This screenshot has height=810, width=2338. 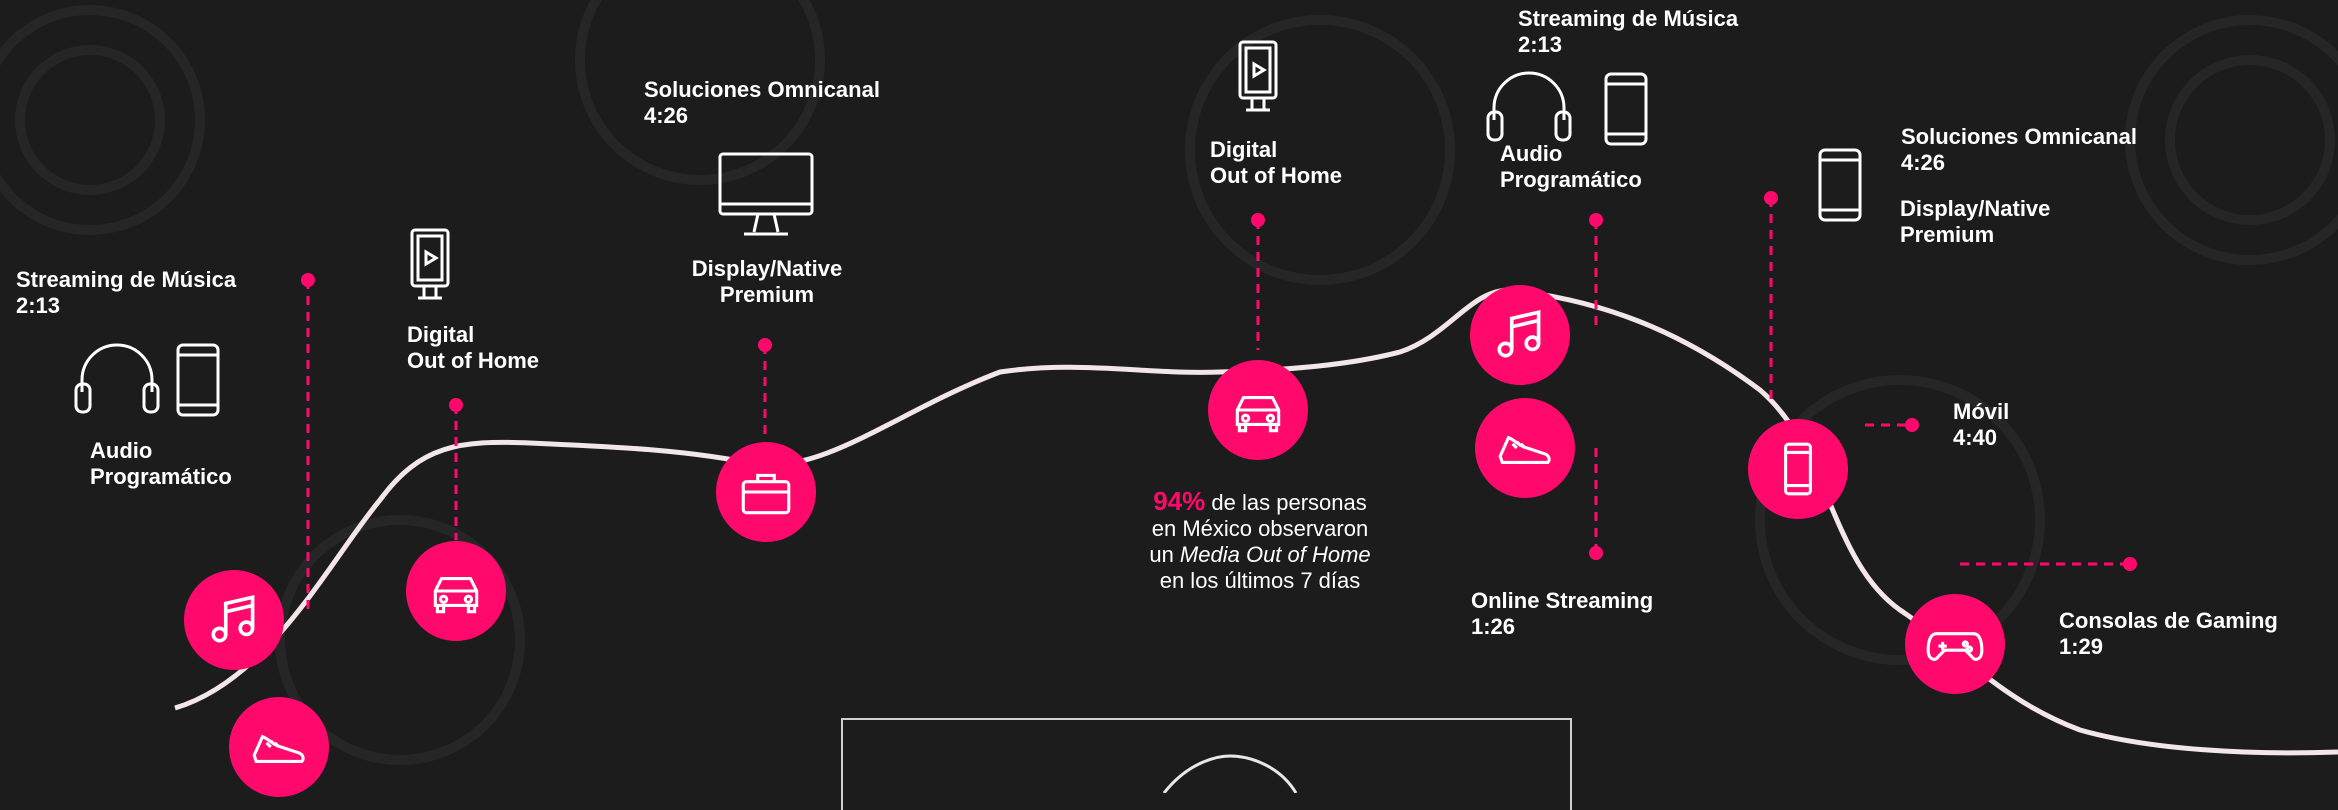 What do you see at coordinates (766, 194) in the screenshot?
I see `monitor-icon` at bounding box center [766, 194].